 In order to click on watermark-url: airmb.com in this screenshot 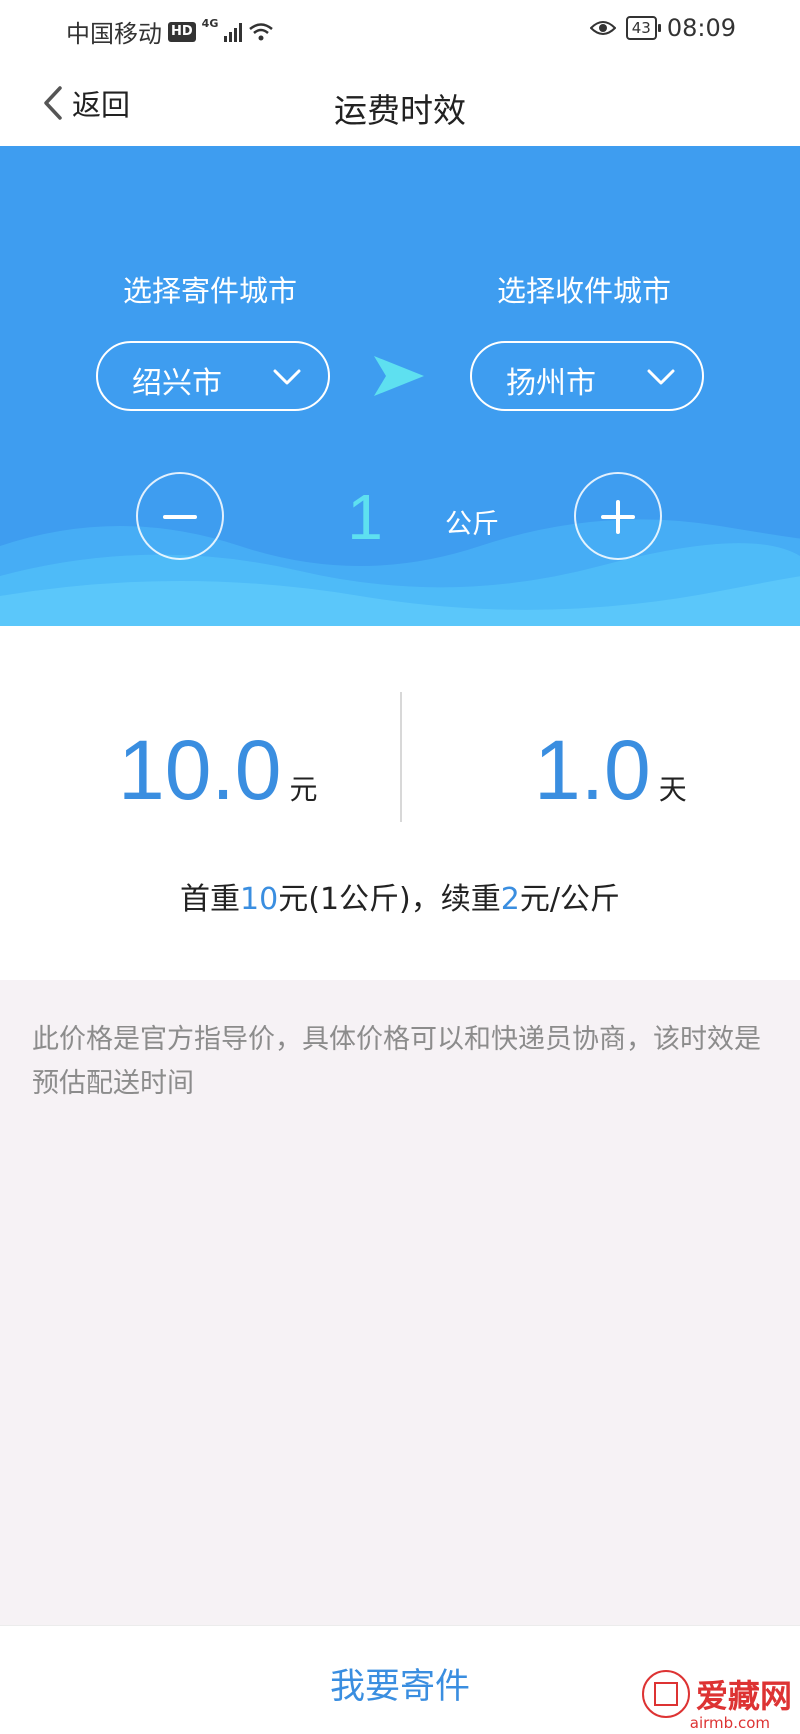, I will do `click(729, 1723)`.